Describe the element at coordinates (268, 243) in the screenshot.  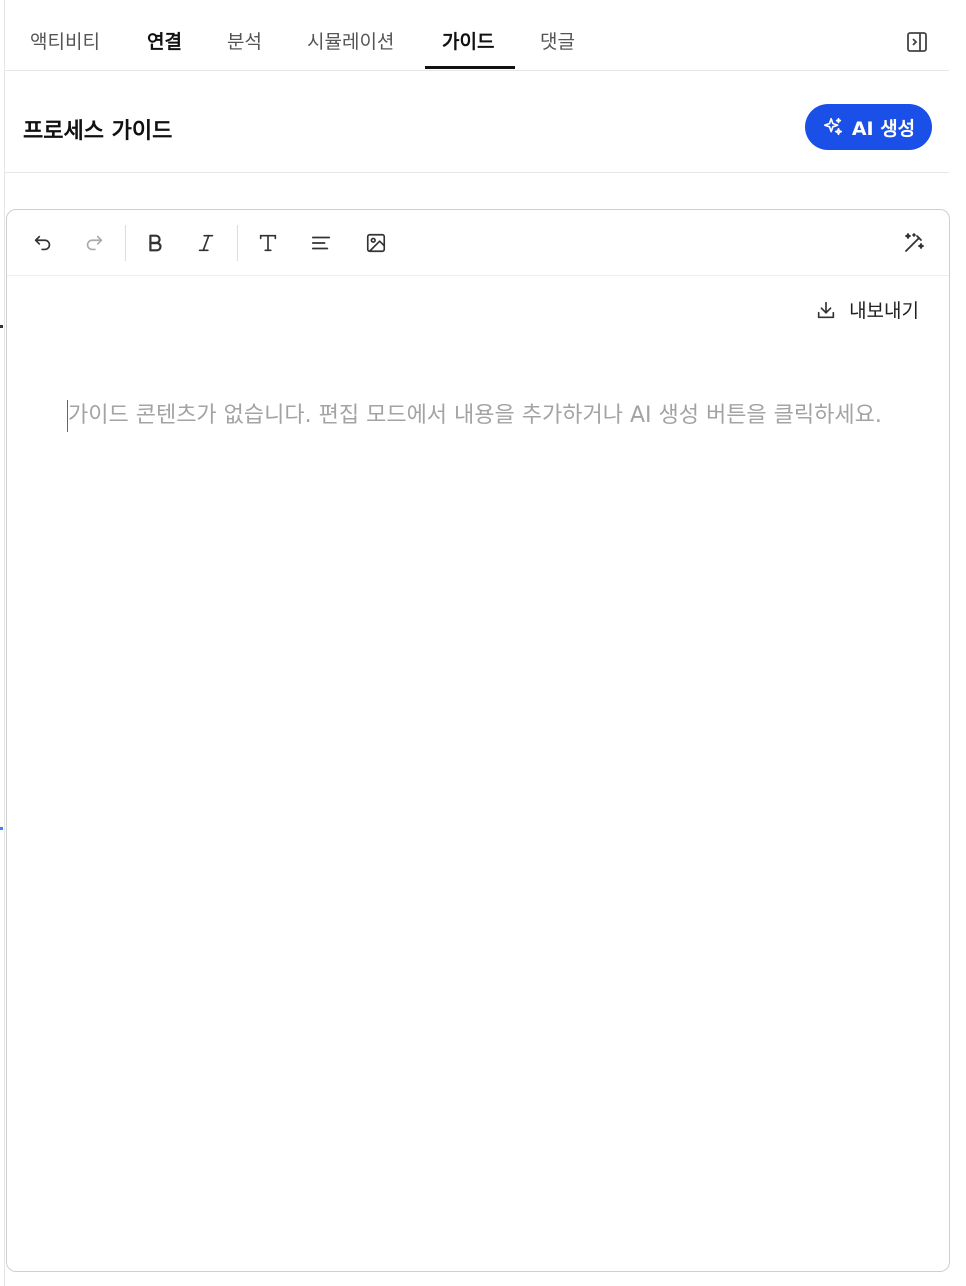
I see `text-icon` at that location.